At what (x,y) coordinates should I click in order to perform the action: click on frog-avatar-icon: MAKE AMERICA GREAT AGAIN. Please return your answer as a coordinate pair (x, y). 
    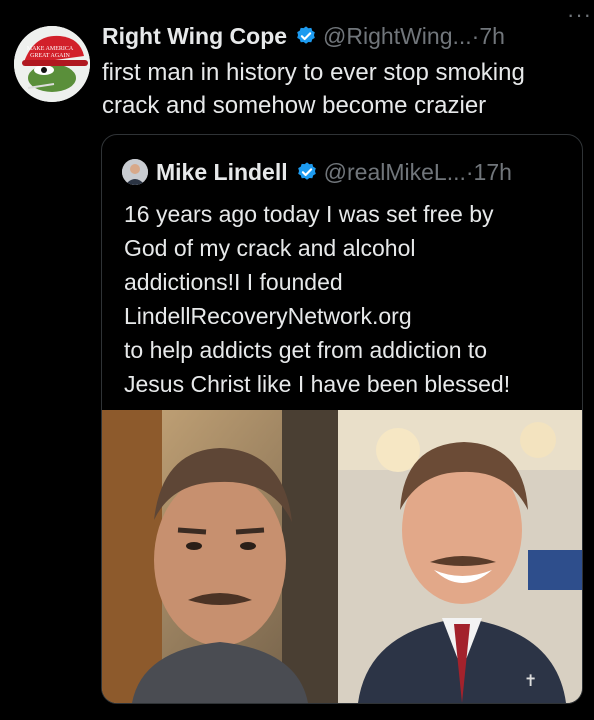
    Looking at the image, I should click on (52, 64).